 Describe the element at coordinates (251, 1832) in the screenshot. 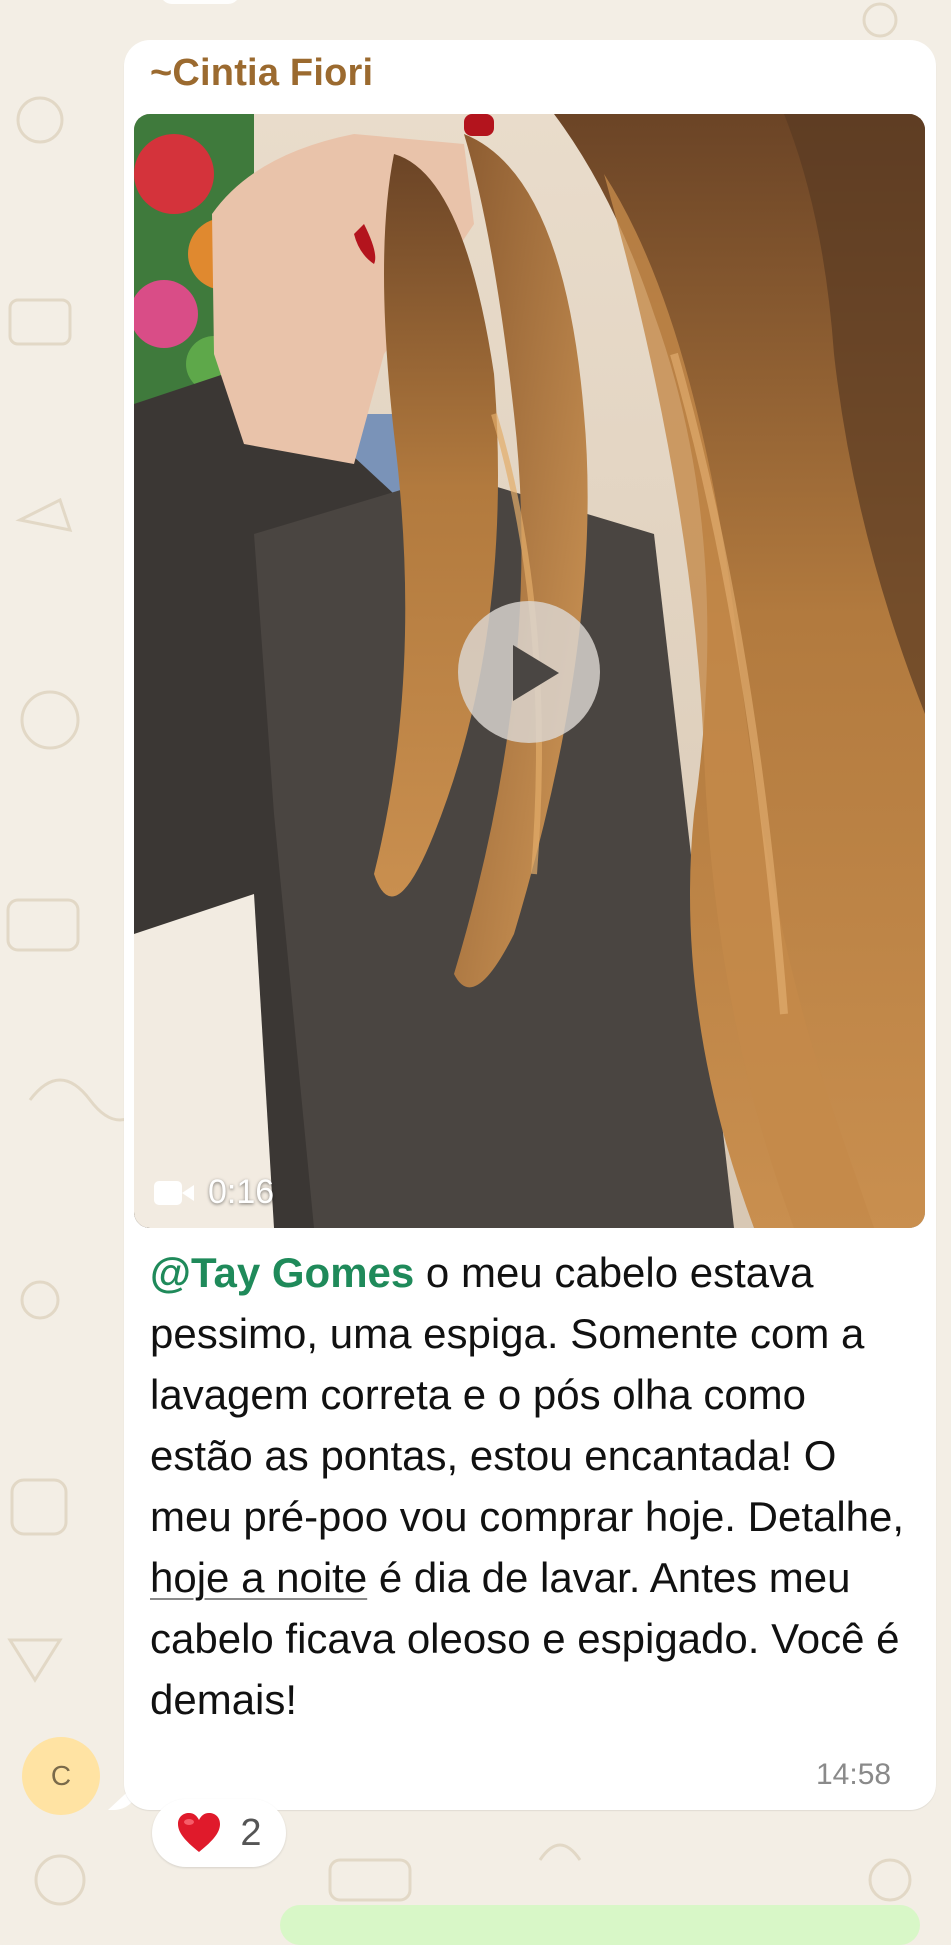

I see `reaction-count: 2` at that location.